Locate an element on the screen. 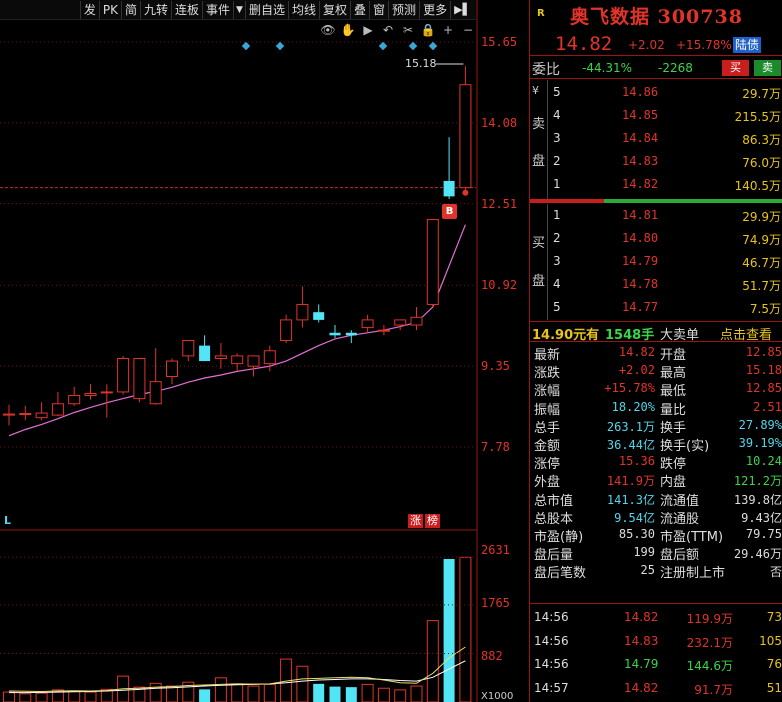  quote-value: 85.30 is located at coordinates (636, 534).